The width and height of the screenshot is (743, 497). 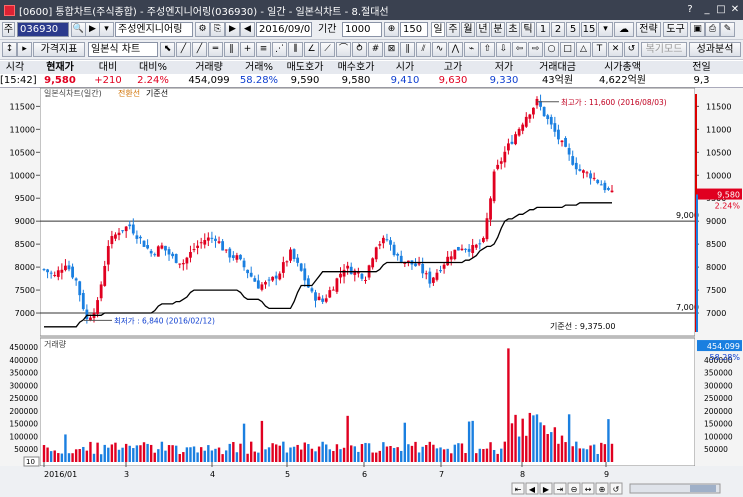 What do you see at coordinates (23, 385) in the screenshot?
I see `volume-tick-label-left-5: 300000` at bounding box center [23, 385].